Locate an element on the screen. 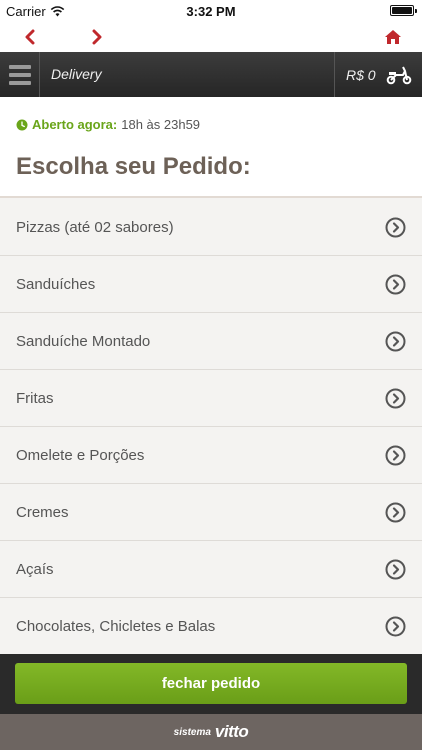 The width and height of the screenshot is (422, 750). brand-footer: sistema vitto is located at coordinates (211, 732).